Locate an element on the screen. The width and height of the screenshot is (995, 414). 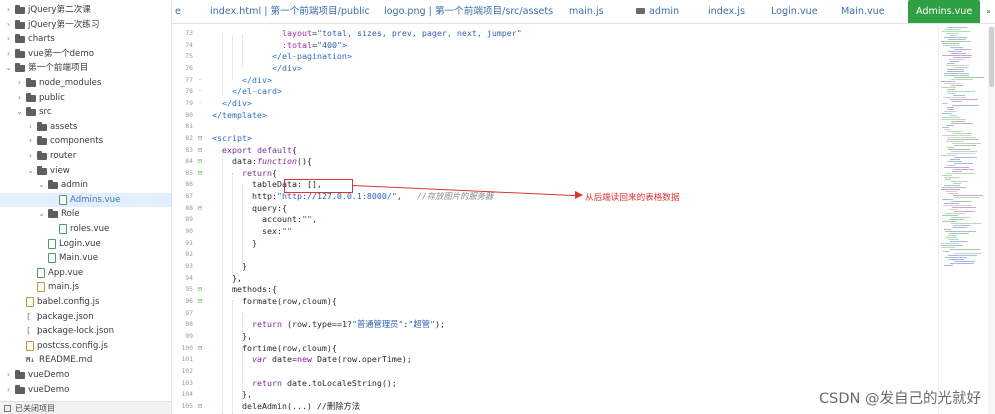
tree-item: › router is located at coordinates (85, 156).